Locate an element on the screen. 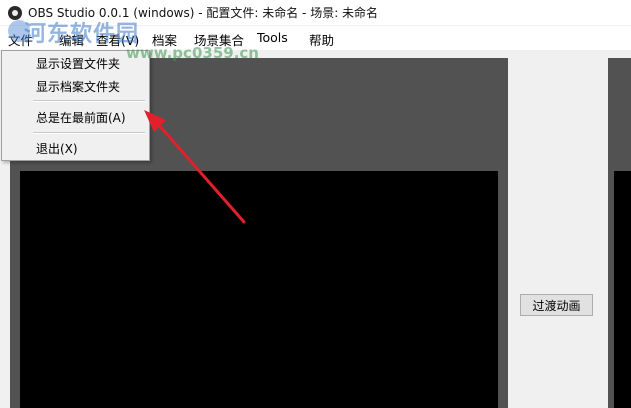  annotation-arrow-icon is located at coordinates (195, 167).